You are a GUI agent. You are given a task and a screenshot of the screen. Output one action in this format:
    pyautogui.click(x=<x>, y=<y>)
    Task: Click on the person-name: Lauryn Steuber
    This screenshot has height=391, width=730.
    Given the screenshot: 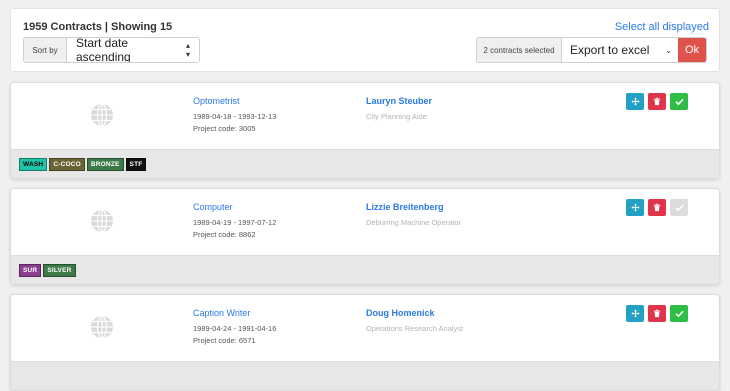 What is the action you would take?
    pyautogui.click(x=399, y=101)
    